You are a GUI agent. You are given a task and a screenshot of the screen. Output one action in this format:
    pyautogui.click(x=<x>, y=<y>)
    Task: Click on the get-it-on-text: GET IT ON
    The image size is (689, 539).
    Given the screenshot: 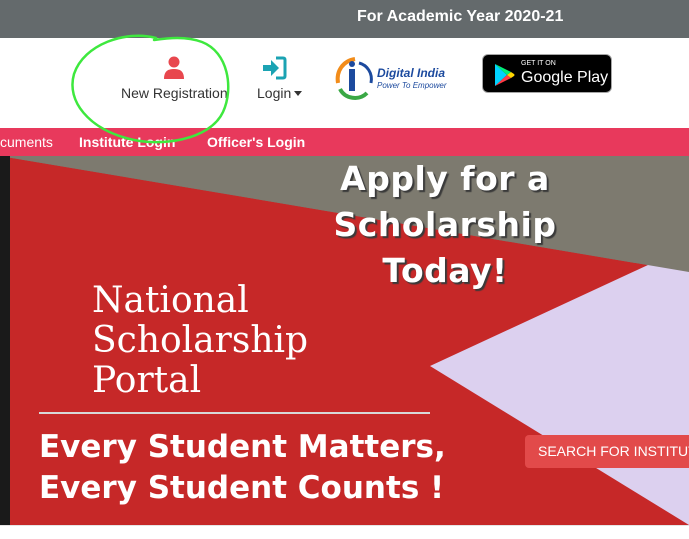 What is the action you would take?
    pyautogui.click(x=538, y=63)
    